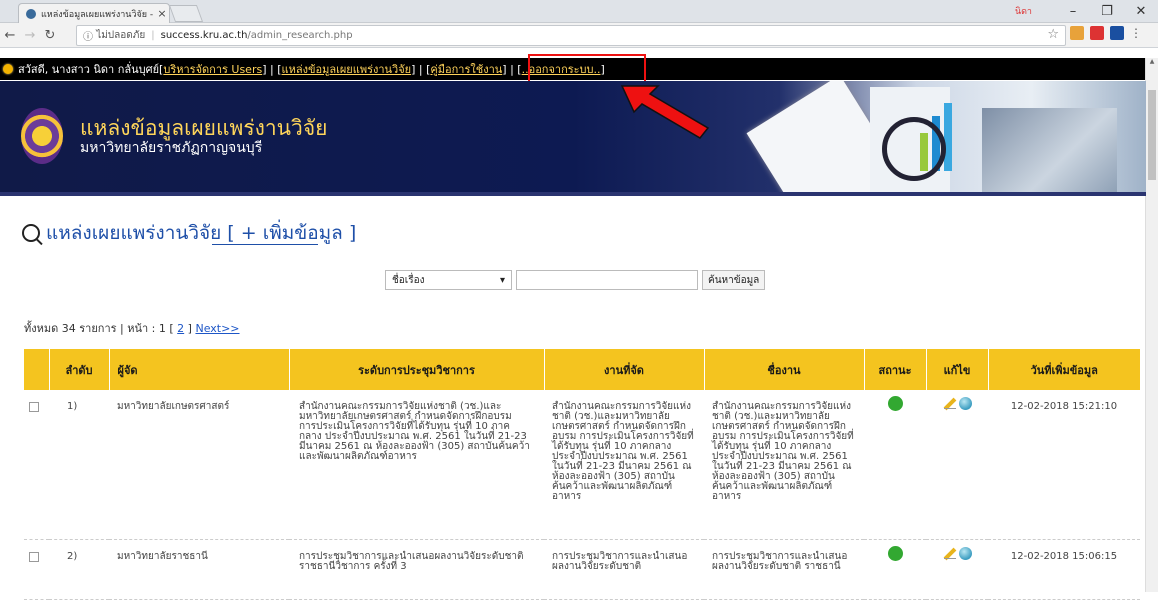 This screenshot has height=600, width=1158. Describe the element at coordinates (79, 569) in the screenshot. I see `row-number: 2)` at that location.